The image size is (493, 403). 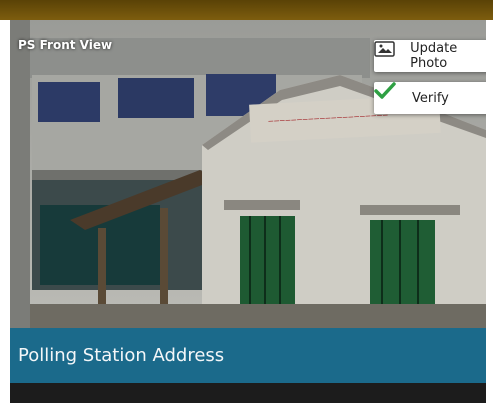 What do you see at coordinates (121, 355) in the screenshot?
I see `address-title: Polling Station Address` at bounding box center [121, 355].